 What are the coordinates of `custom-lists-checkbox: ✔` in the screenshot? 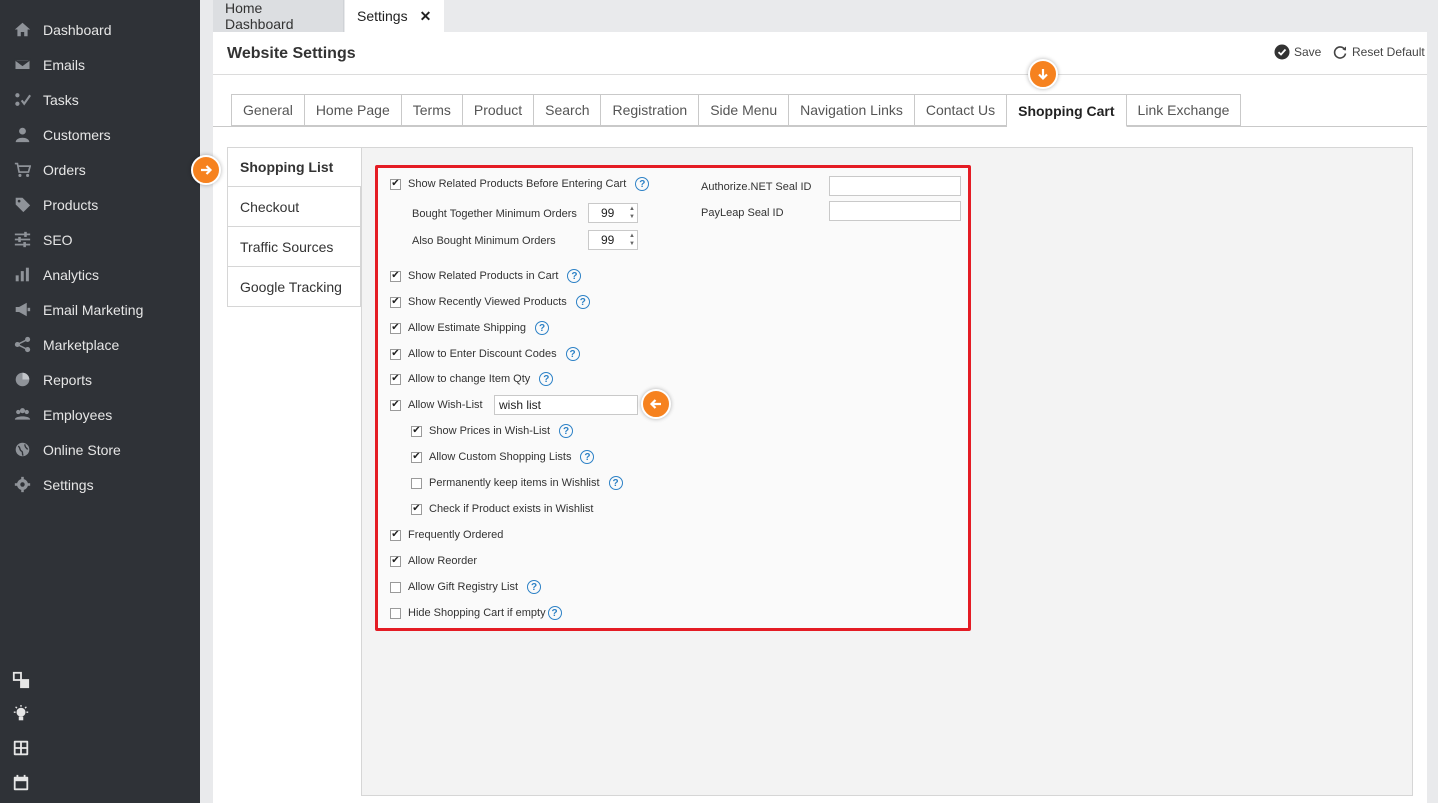 It's located at (416, 457).